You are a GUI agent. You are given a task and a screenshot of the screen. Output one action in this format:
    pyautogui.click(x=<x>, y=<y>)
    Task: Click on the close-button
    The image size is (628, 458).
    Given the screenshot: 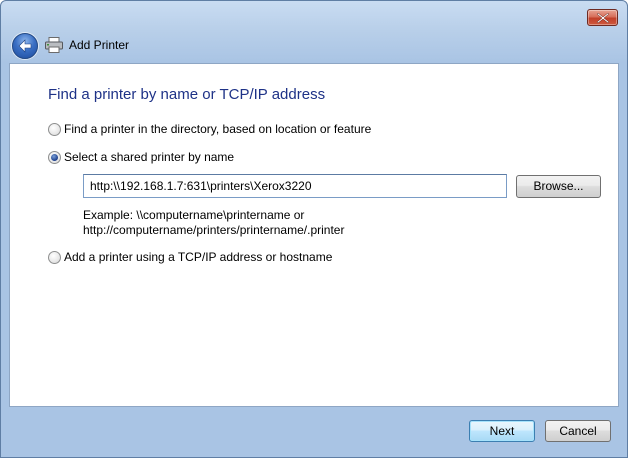 What is the action you would take?
    pyautogui.click(x=602, y=17)
    